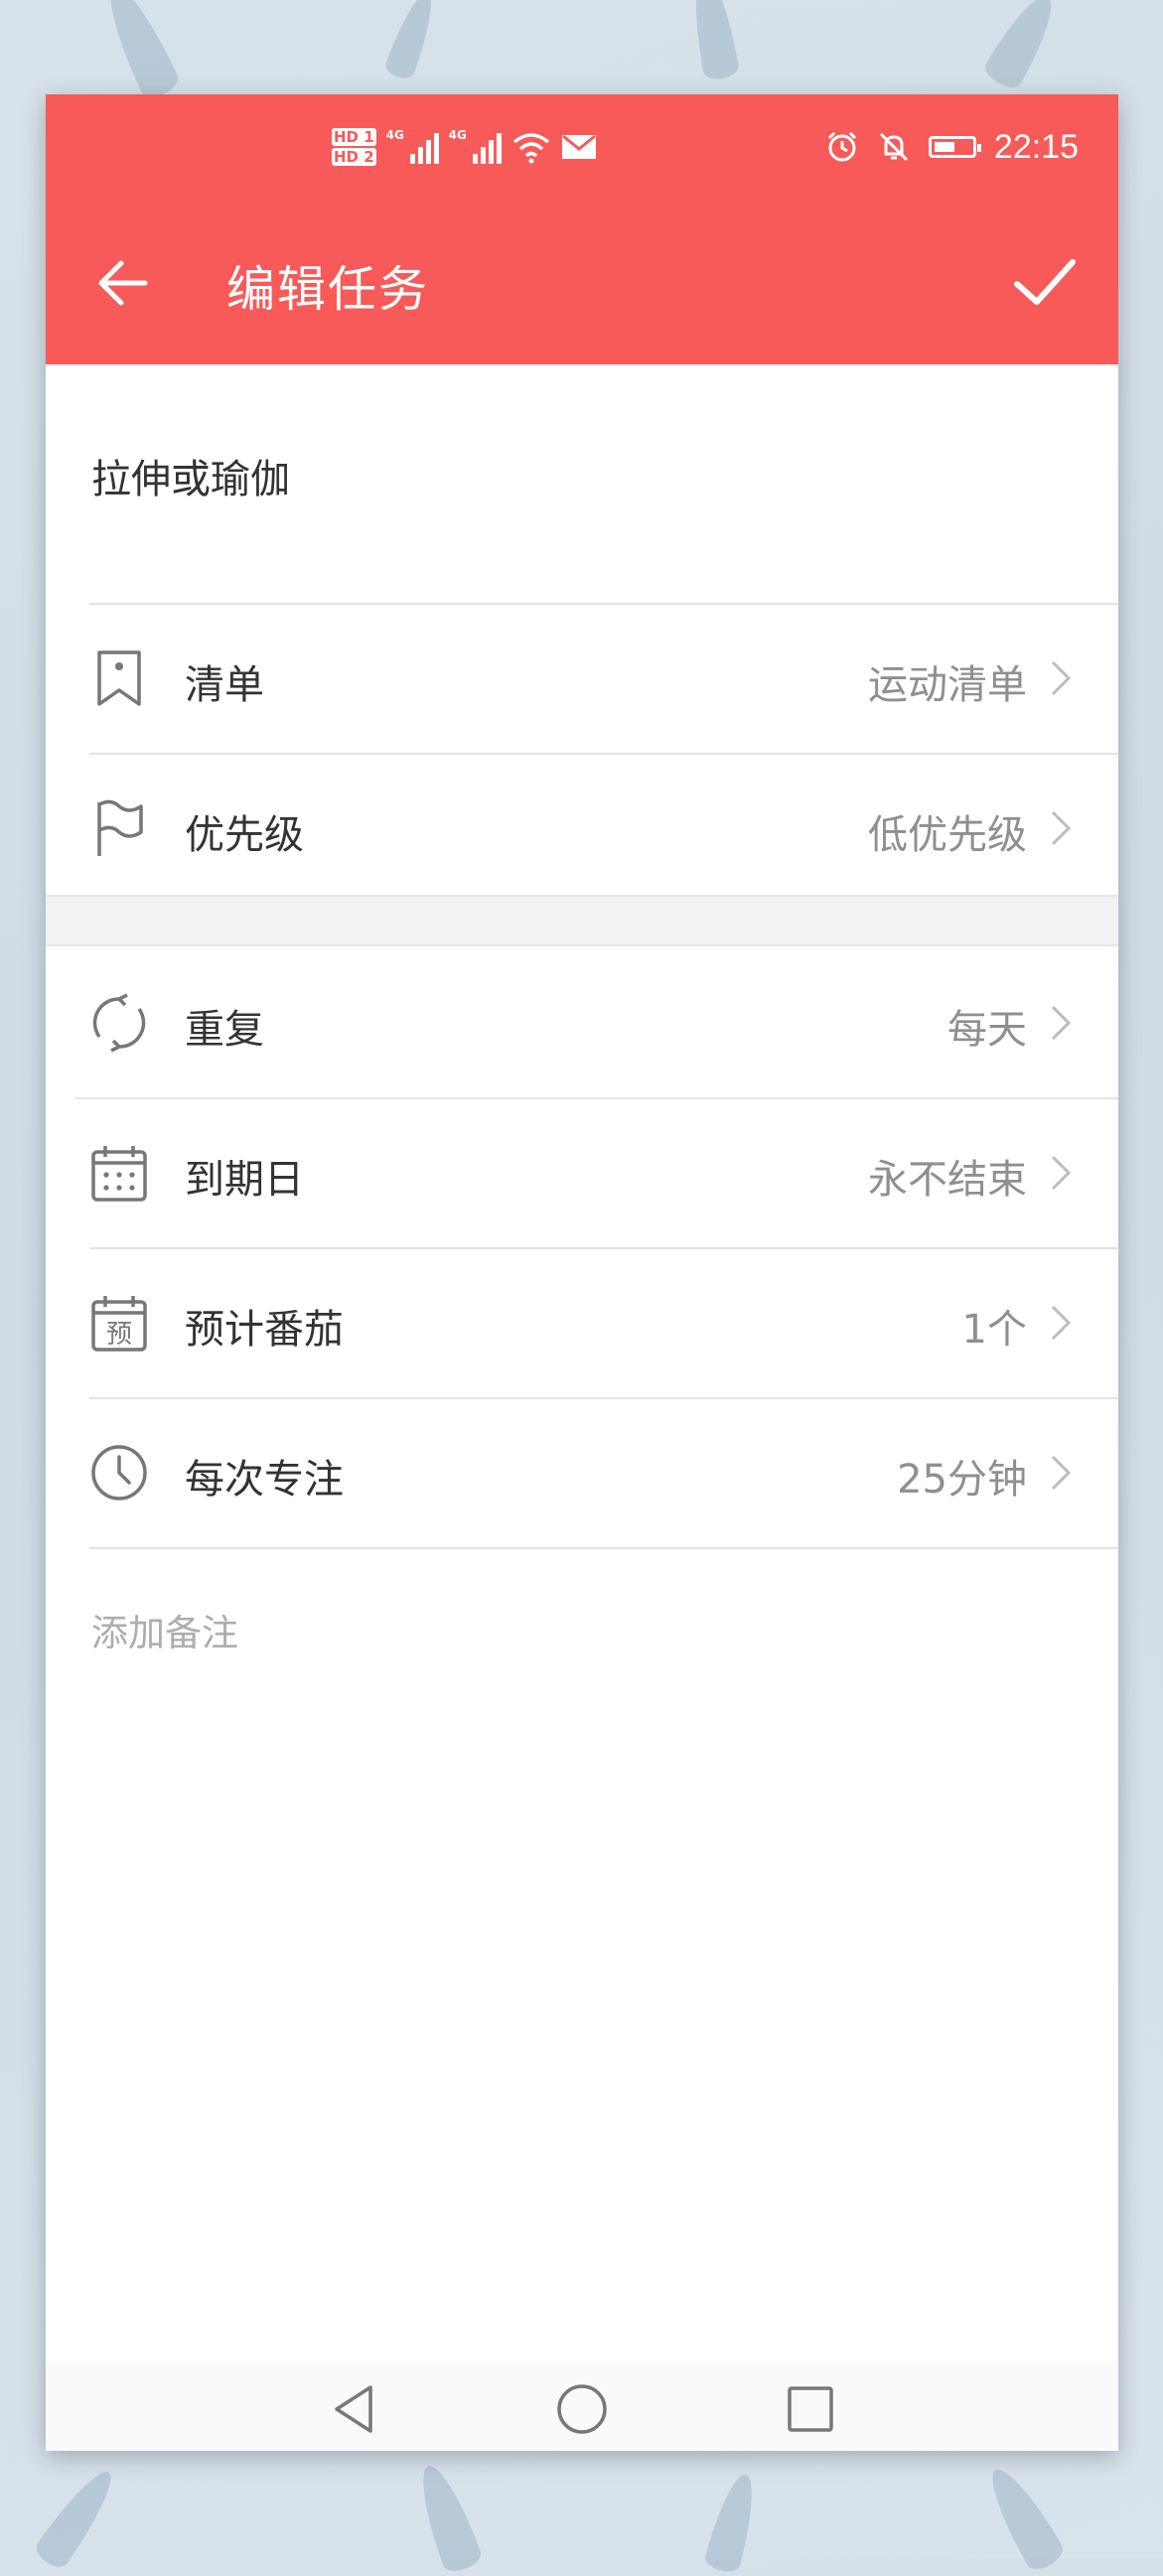  I want to click on setting-value: 运动清单, so click(947, 685).